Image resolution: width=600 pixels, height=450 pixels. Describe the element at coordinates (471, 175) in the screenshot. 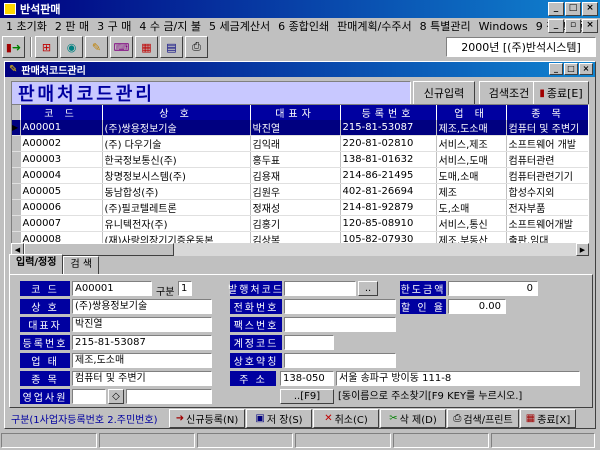

I see `grid-cell: 도매,소매` at that location.